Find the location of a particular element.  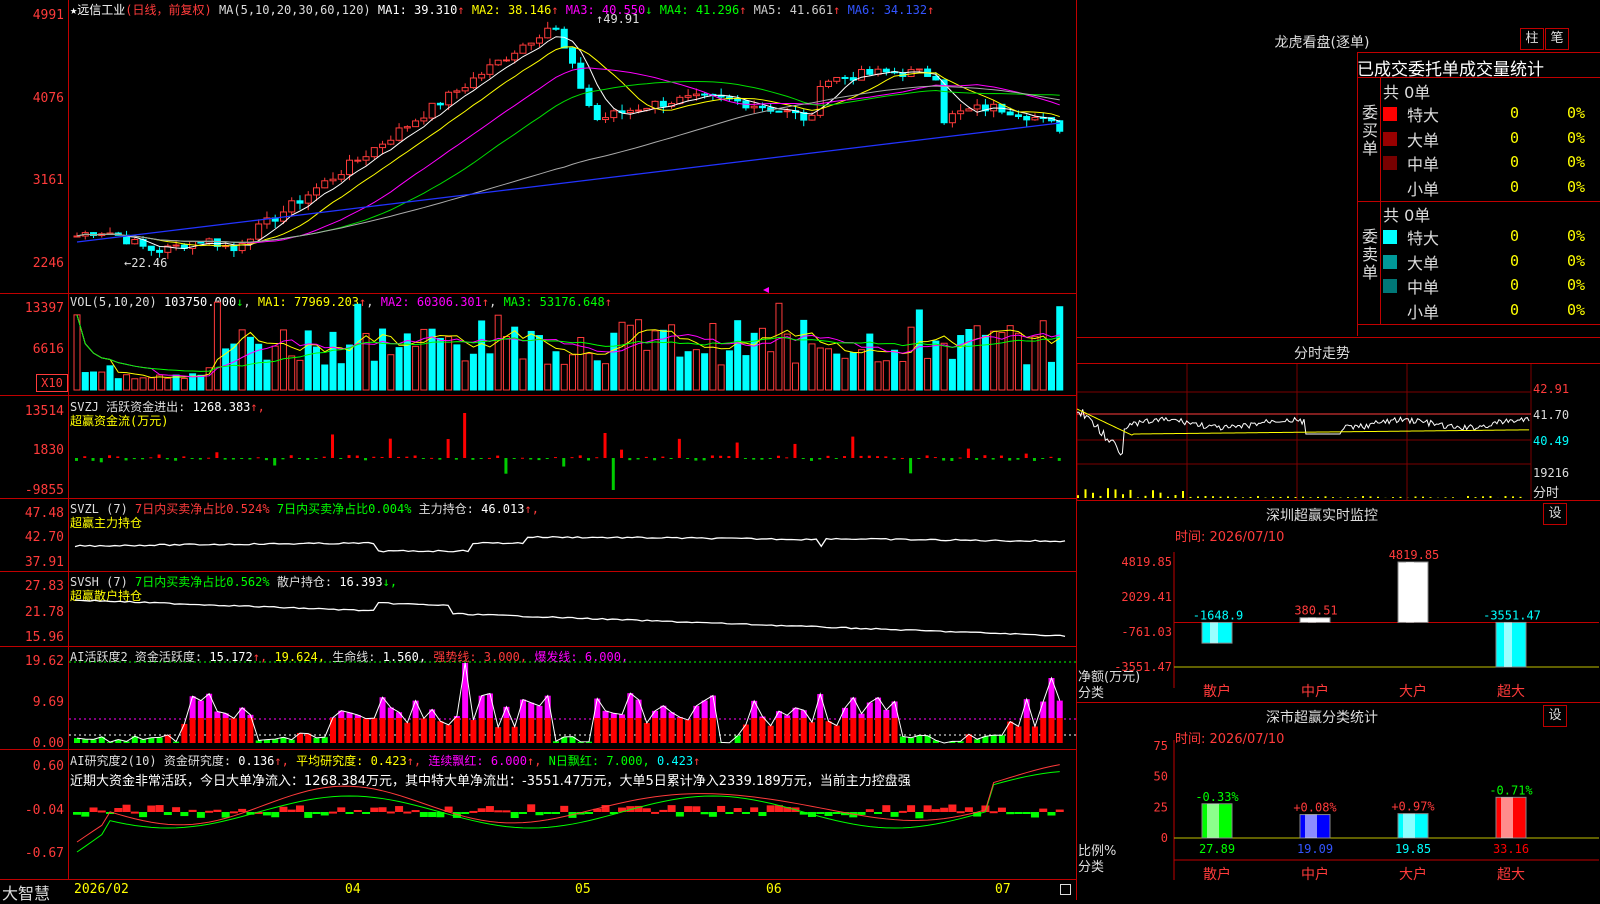

retail-position-chart is located at coordinates (572, 609).